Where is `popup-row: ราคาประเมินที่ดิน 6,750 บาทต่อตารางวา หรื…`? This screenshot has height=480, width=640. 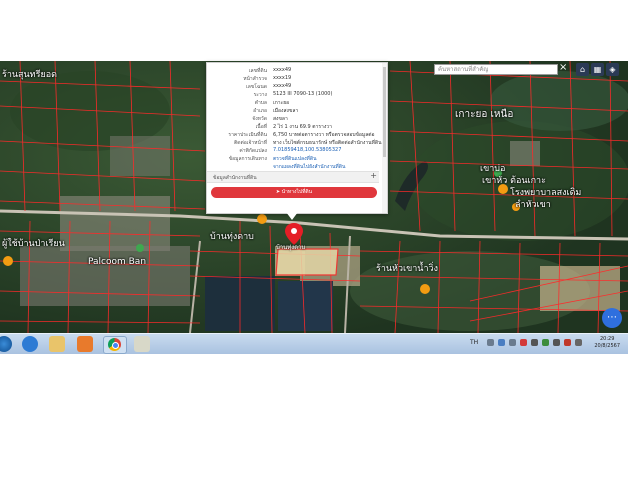
popup-row: ราคาประเมินที่ดิน 6,750 บาทต่อตารางวา หรื… is located at coordinates (296, 135).